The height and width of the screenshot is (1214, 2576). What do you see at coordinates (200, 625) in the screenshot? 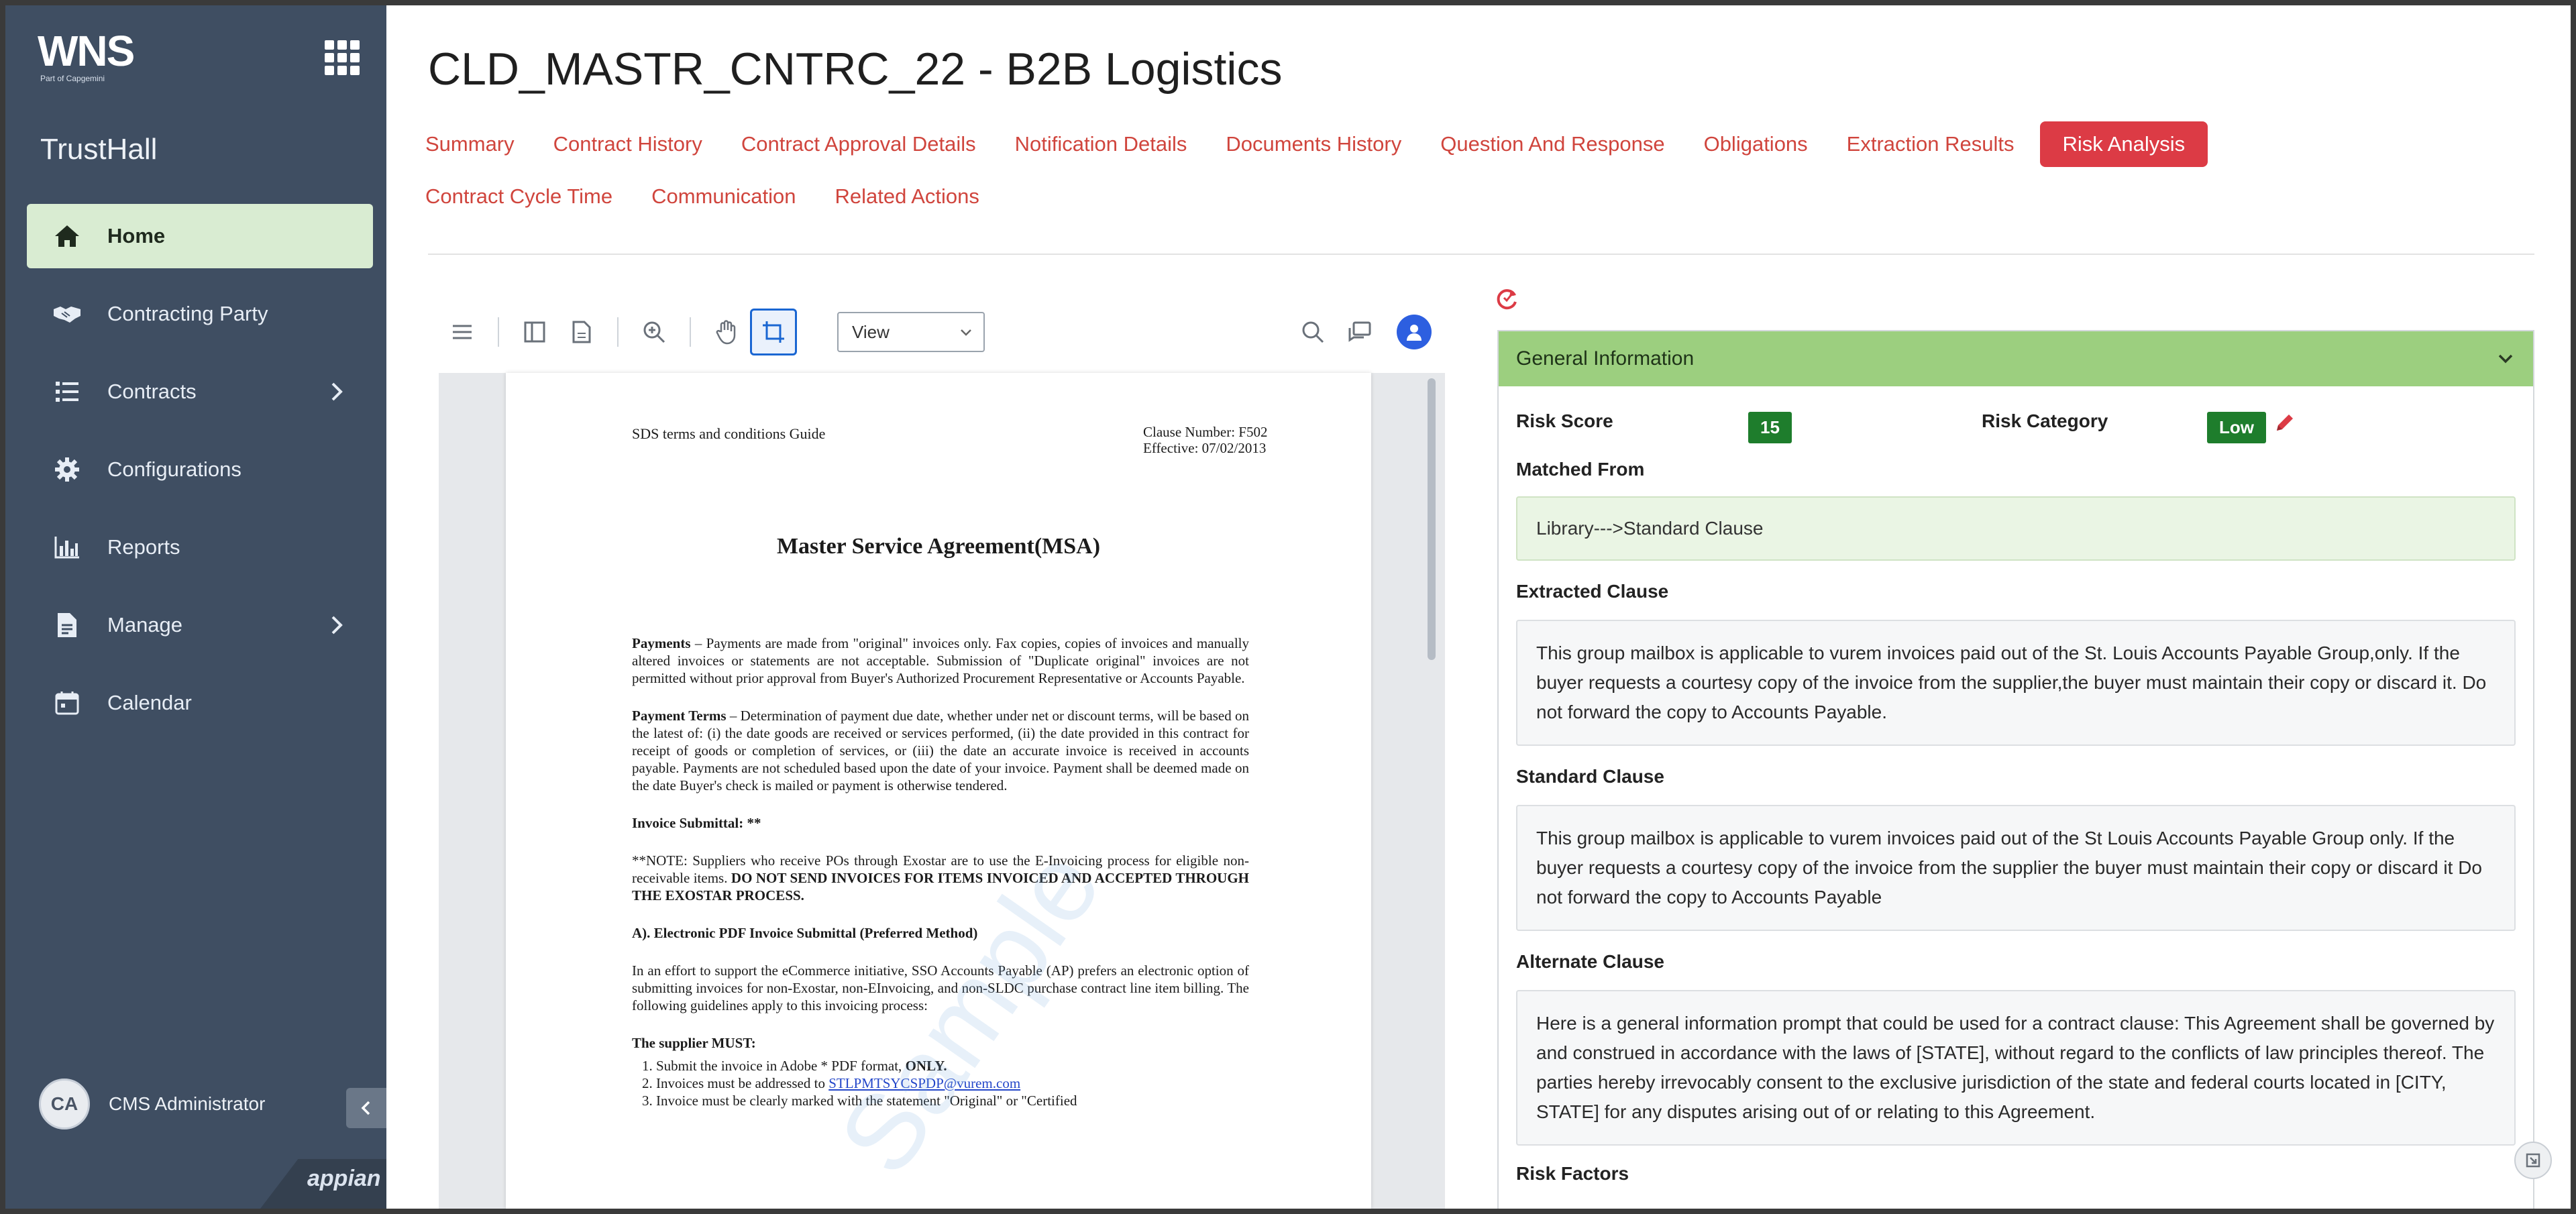
I see `sidebar-item-manage: Manage` at bounding box center [200, 625].